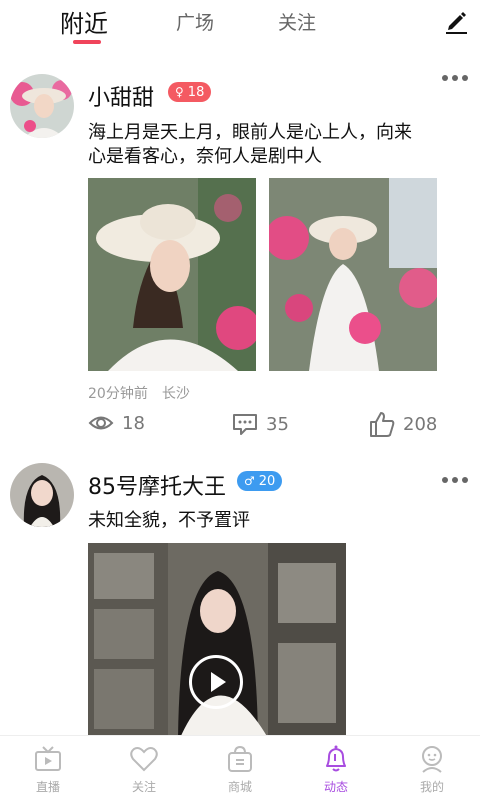  I want to click on post-username: 小甜甜, so click(121, 96).